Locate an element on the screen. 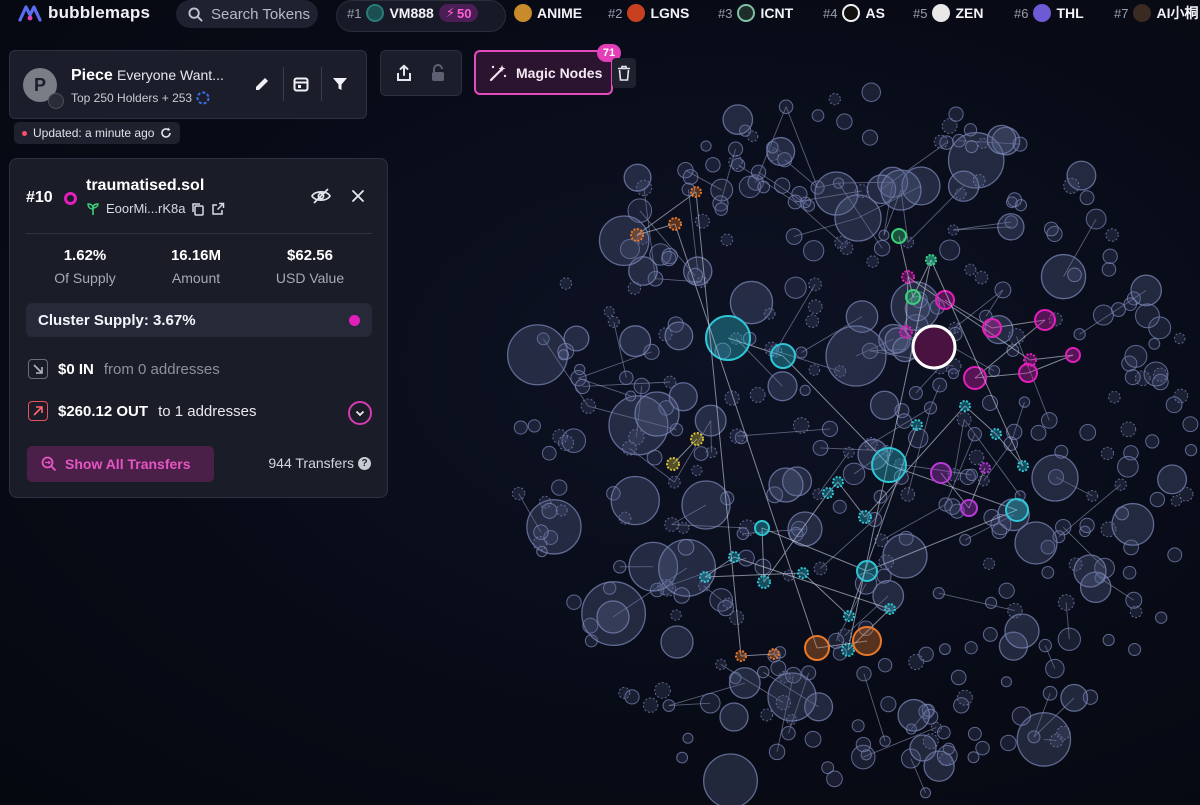  search-input: Search Tokens is located at coordinates (247, 14).